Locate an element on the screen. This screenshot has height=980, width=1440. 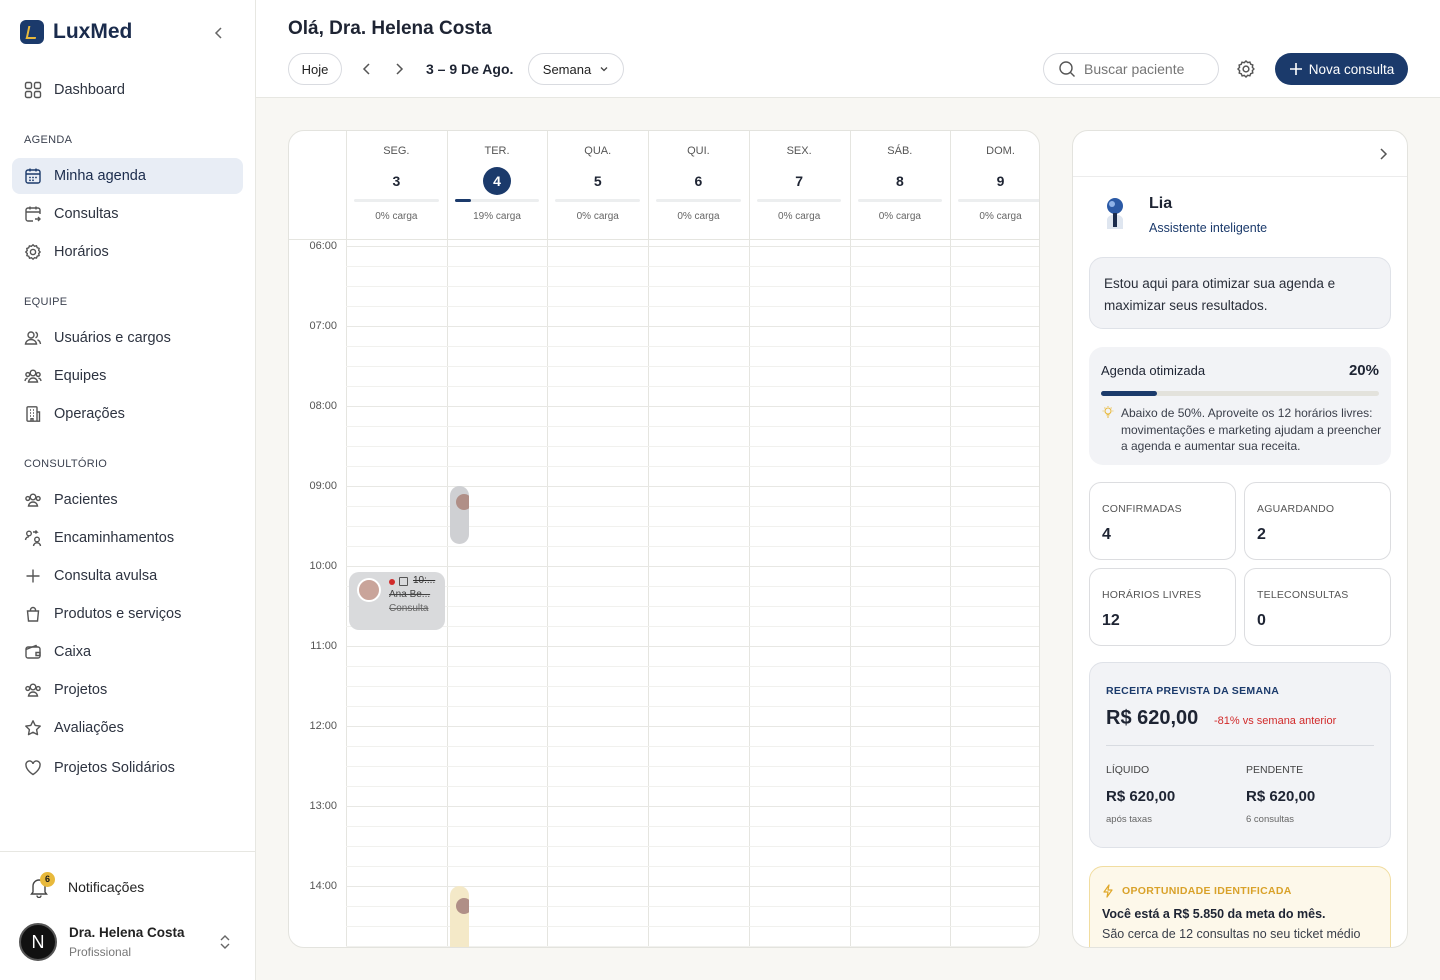
chevron-up-down-icon is located at coordinates (225, 942).